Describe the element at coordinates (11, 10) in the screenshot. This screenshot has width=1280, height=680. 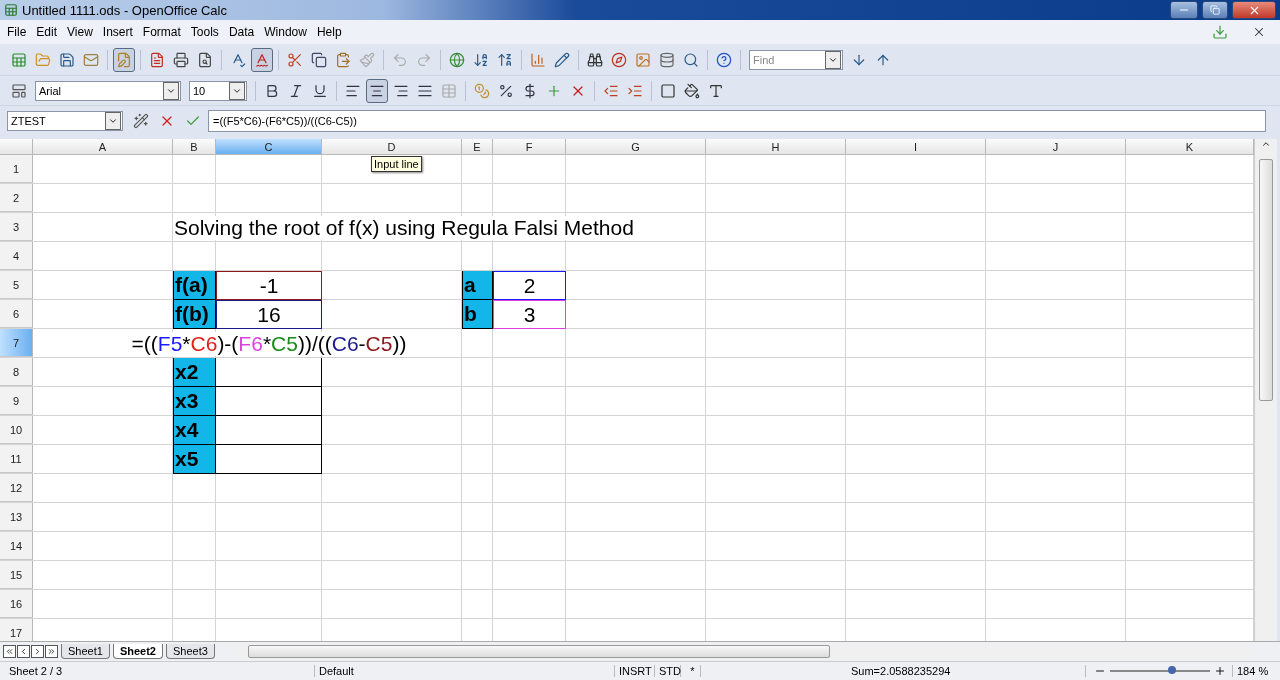
I see `app-icon` at that location.